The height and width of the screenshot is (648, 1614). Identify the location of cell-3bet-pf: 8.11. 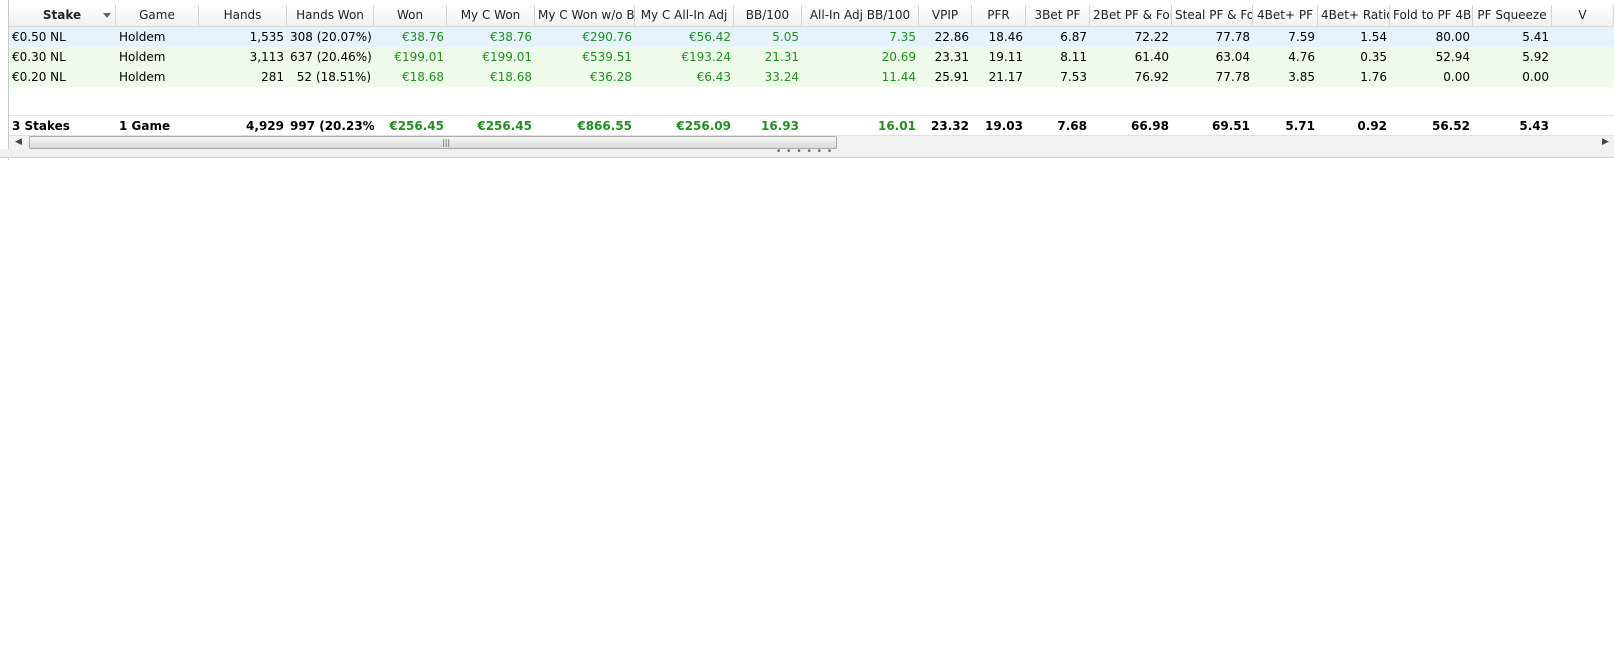
(1073, 57).